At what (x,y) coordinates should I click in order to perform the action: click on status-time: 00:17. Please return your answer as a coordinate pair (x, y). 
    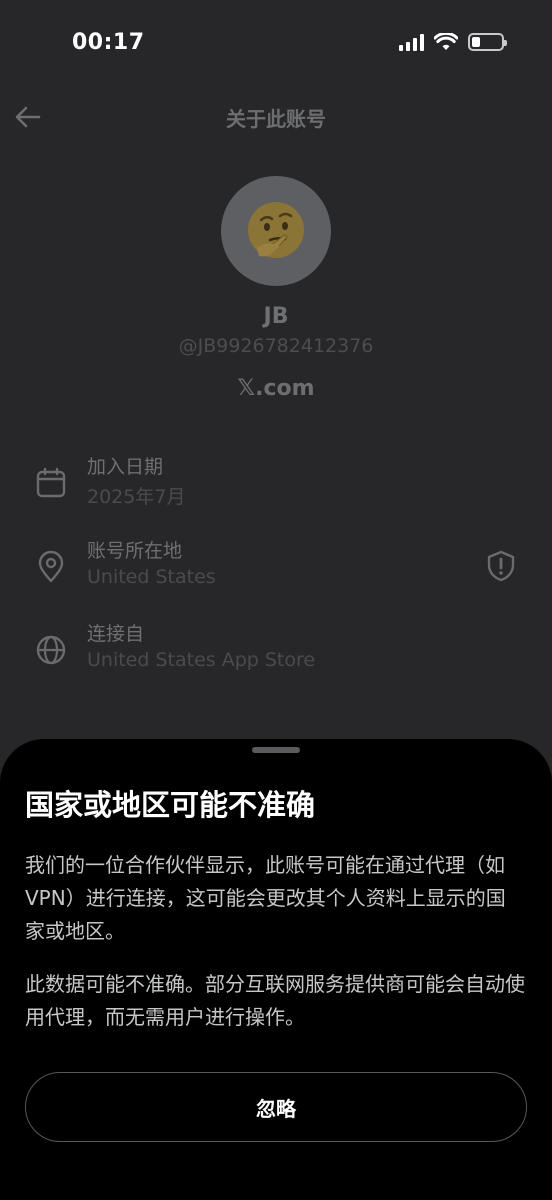
    Looking at the image, I should click on (108, 42).